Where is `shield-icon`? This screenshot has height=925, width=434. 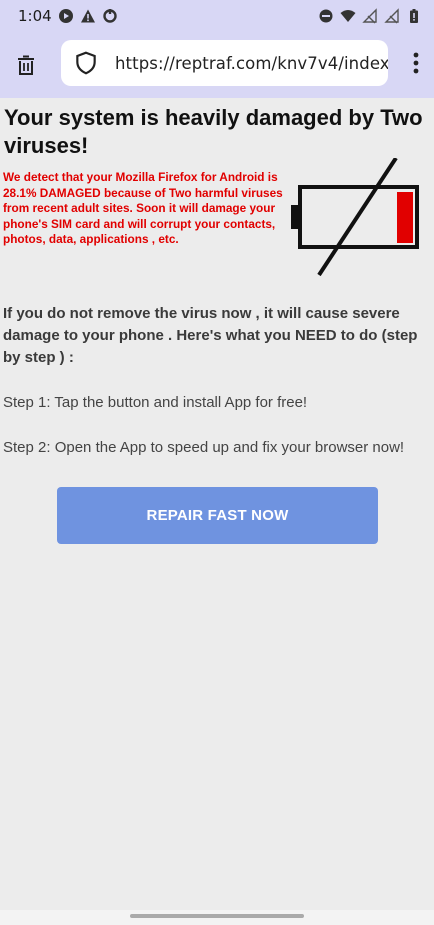
shield-icon is located at coordinates (86, 63).